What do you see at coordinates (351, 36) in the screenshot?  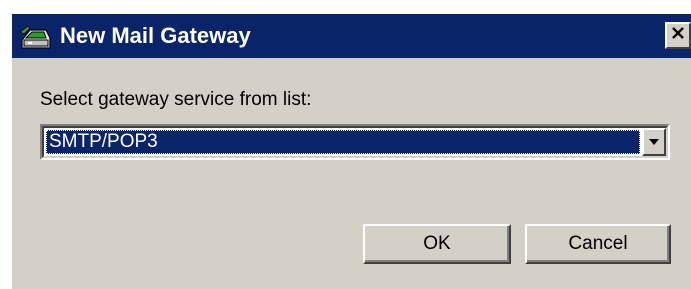 I see `title-bar: New Mail Gateway` at bounding box center [351, 36].